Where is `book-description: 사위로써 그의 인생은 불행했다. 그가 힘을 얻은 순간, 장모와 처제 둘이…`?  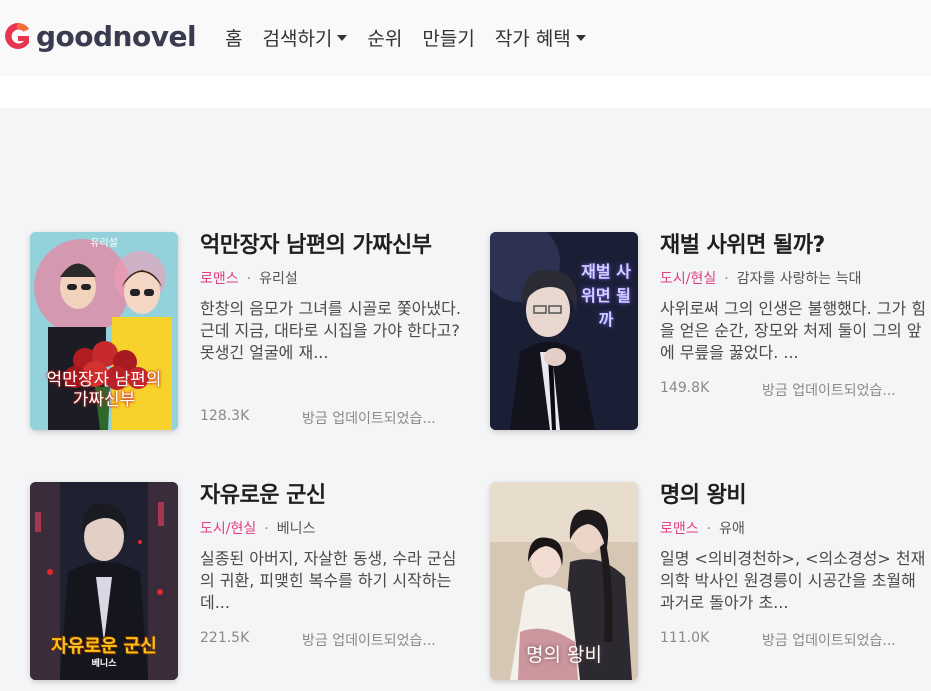
book-description: 사위로써 그의 인생은 불행했다. 그가 힘을 얻은 순간, 장모와 처제 둘이… is located at coordinates (793, 330).